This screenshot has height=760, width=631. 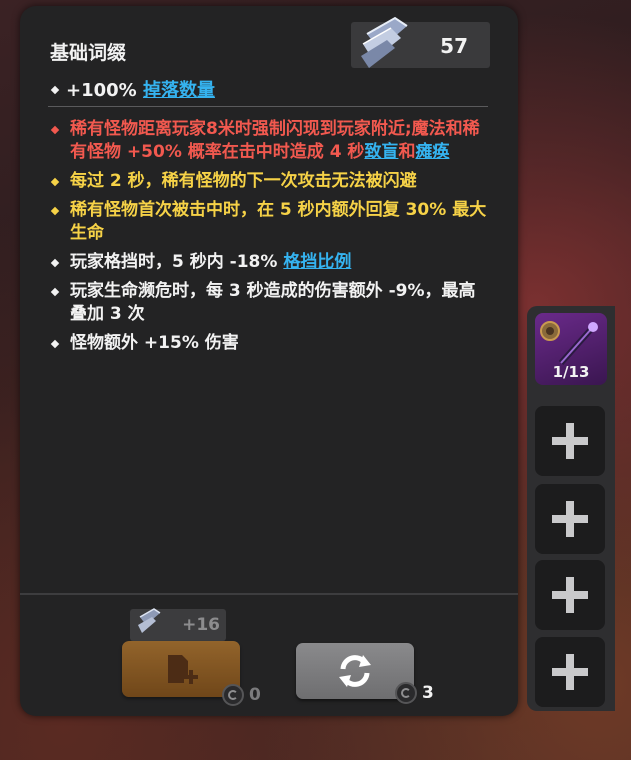 I want to click on keyword-link: 瘫痪, so click(x=432, y=152).